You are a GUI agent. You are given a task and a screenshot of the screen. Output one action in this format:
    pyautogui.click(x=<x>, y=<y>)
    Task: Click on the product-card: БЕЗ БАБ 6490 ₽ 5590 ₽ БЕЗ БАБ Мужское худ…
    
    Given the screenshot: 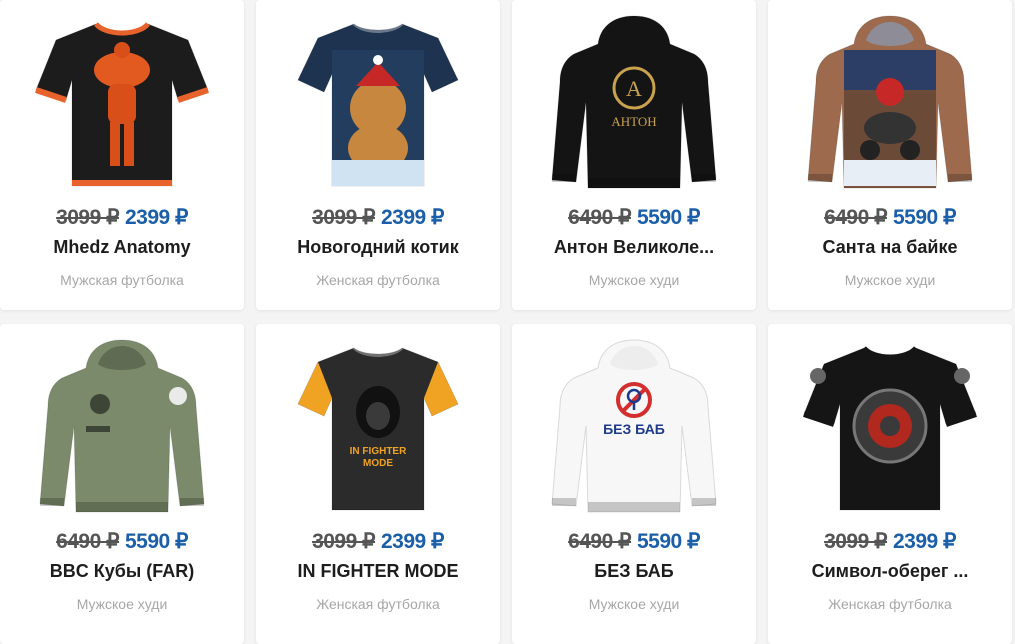 What is the action you would take?
    pyautogui.click(x=634, y=484)
    